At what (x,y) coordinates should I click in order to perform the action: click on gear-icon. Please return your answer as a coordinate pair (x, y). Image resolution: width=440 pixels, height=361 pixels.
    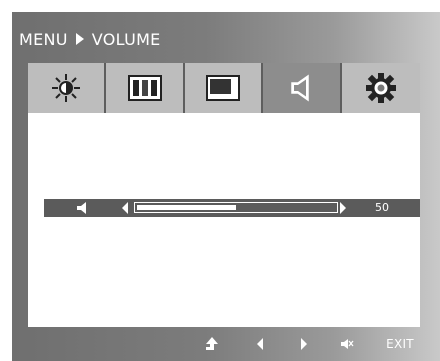
    Looking at the image, I should click on (380, 88).